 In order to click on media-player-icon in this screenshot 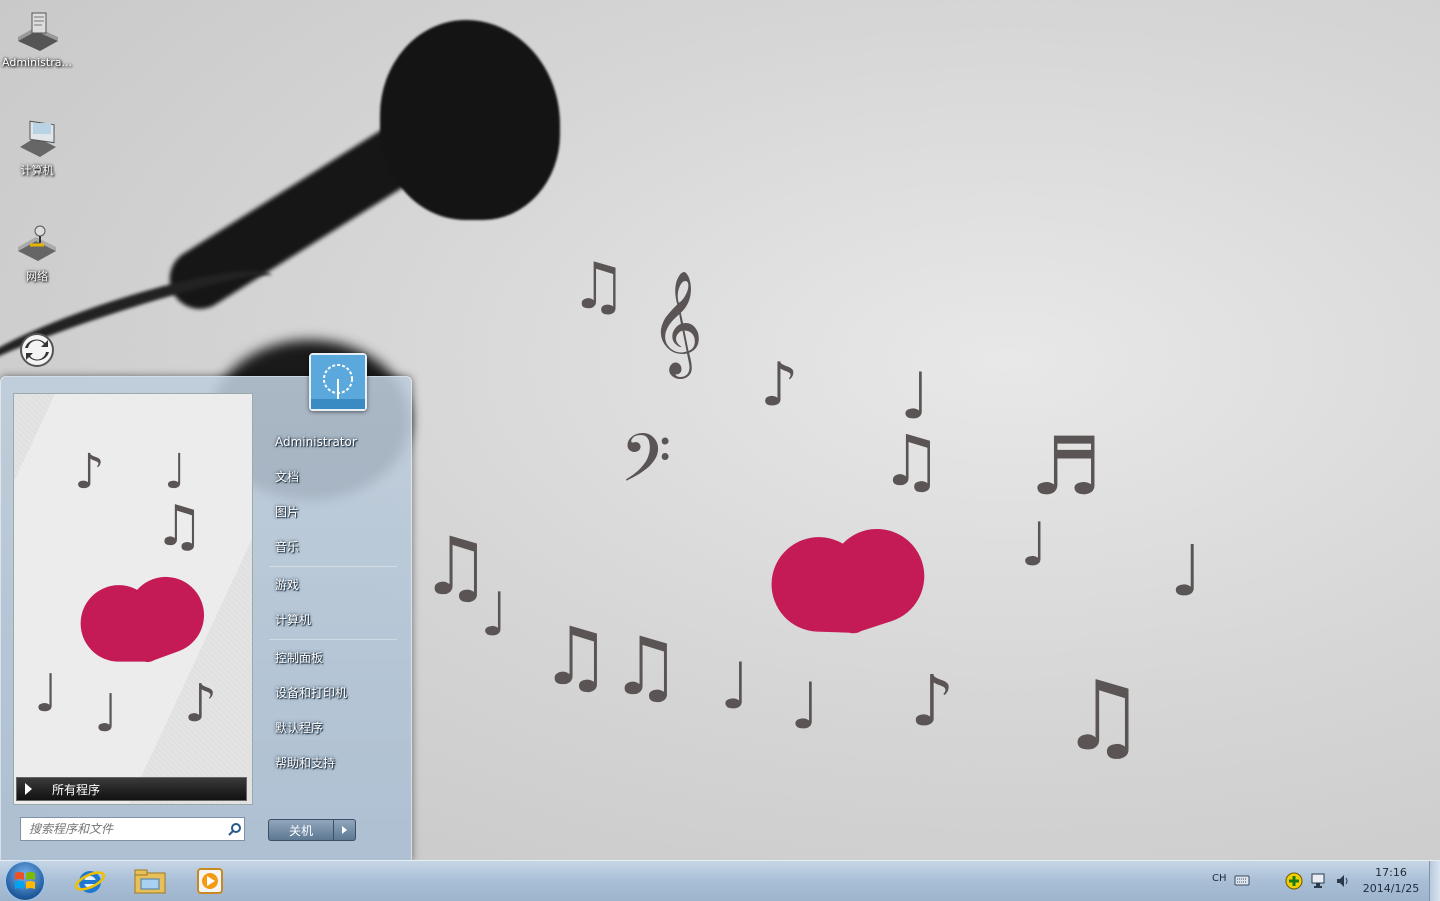, I will do `click(210, 881)`.